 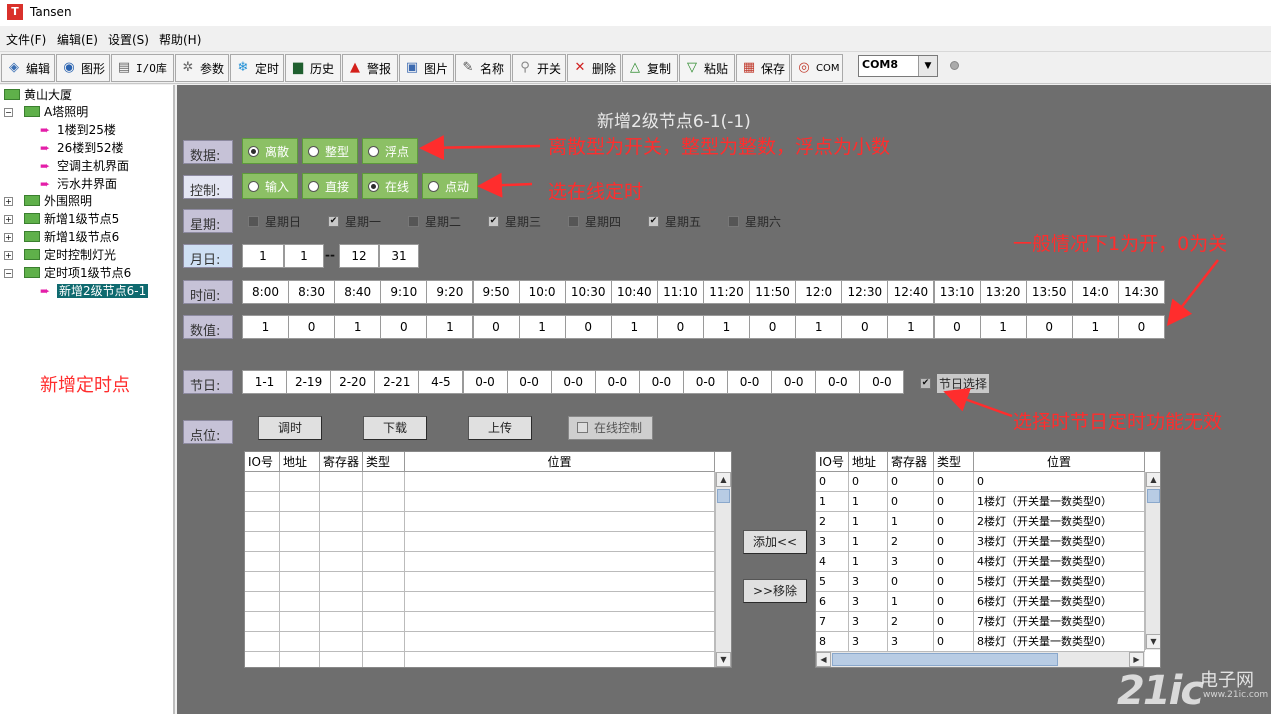 What do you see at coordinates (82, 148) in the screenshot?
I see `tree-item-floor-26-52: ➨ 26楼到52楼` at bounding box center [82, 148].